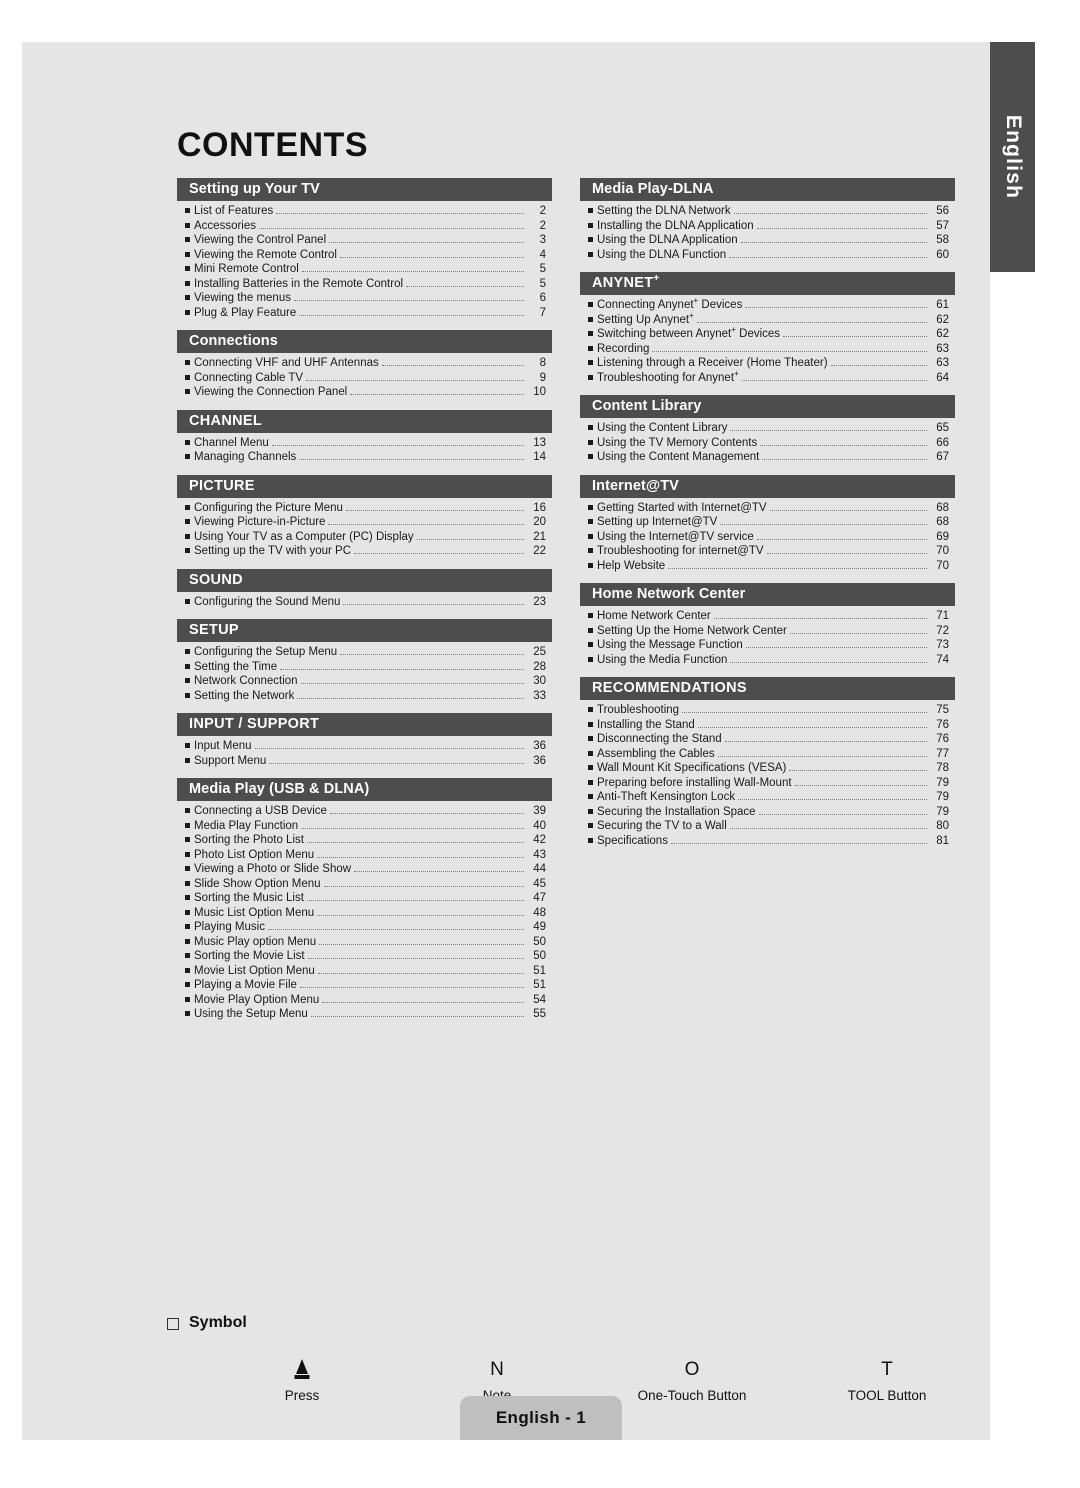  Describe the element at coordinates (364, 240) in the screenshot. I see `toc-entry: Viewing the Control Panel 3` at that location.